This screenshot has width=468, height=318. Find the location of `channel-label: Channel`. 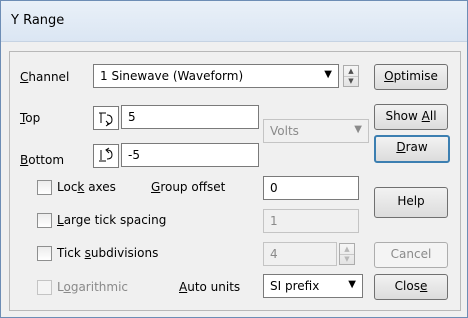

channel-label: Channel is located at coordinates (45, 77).